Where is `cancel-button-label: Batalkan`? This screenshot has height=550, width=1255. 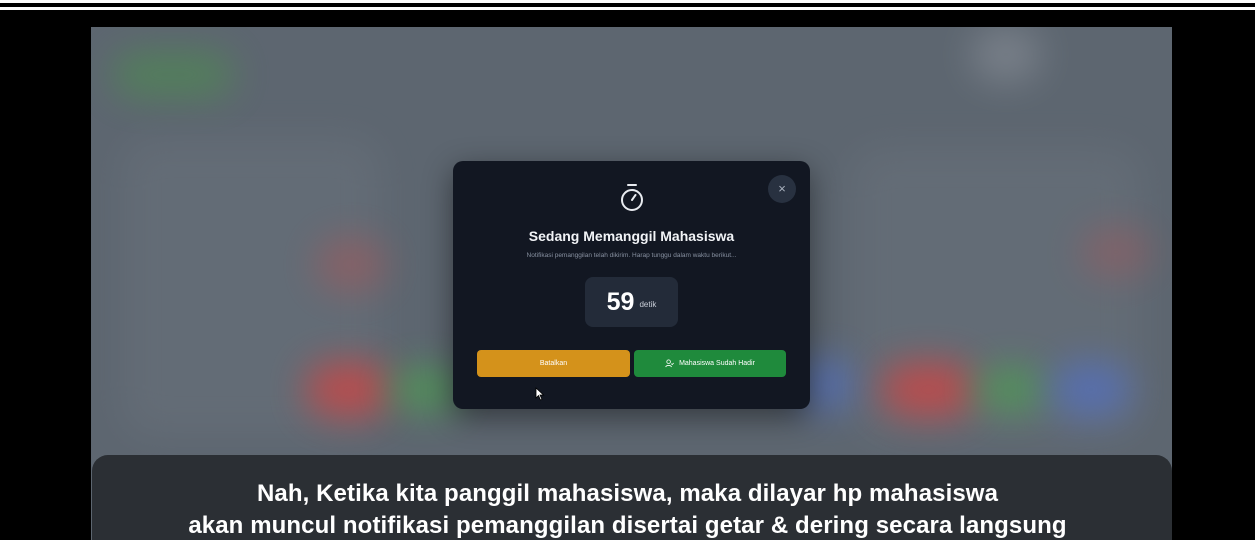 cancel-button-label: Batalkan is located at coordinates (553, 363).